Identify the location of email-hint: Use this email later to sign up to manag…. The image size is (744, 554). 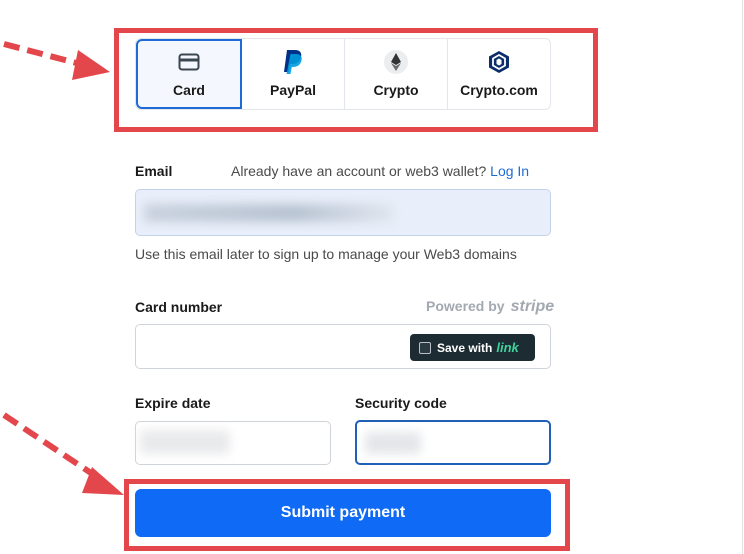
(326, 254).